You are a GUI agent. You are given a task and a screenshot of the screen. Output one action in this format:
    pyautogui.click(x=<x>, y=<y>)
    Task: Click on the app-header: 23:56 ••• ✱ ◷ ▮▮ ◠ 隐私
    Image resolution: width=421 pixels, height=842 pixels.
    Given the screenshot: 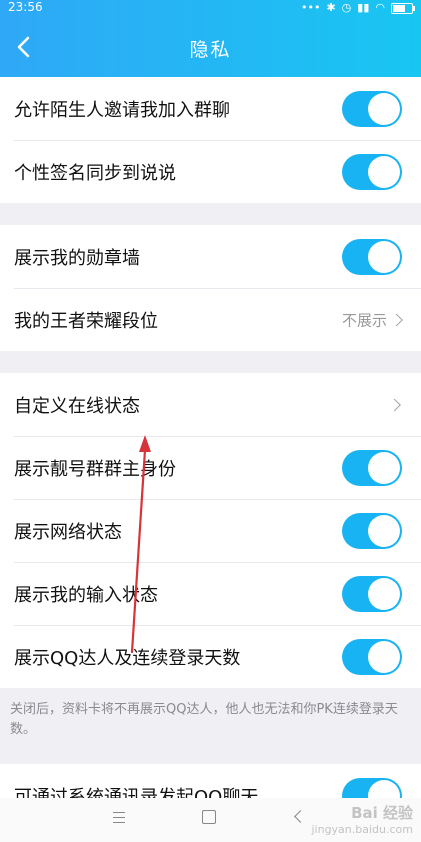 What is the action you would take?
    pyautogui.click(x=210, y=38)
    